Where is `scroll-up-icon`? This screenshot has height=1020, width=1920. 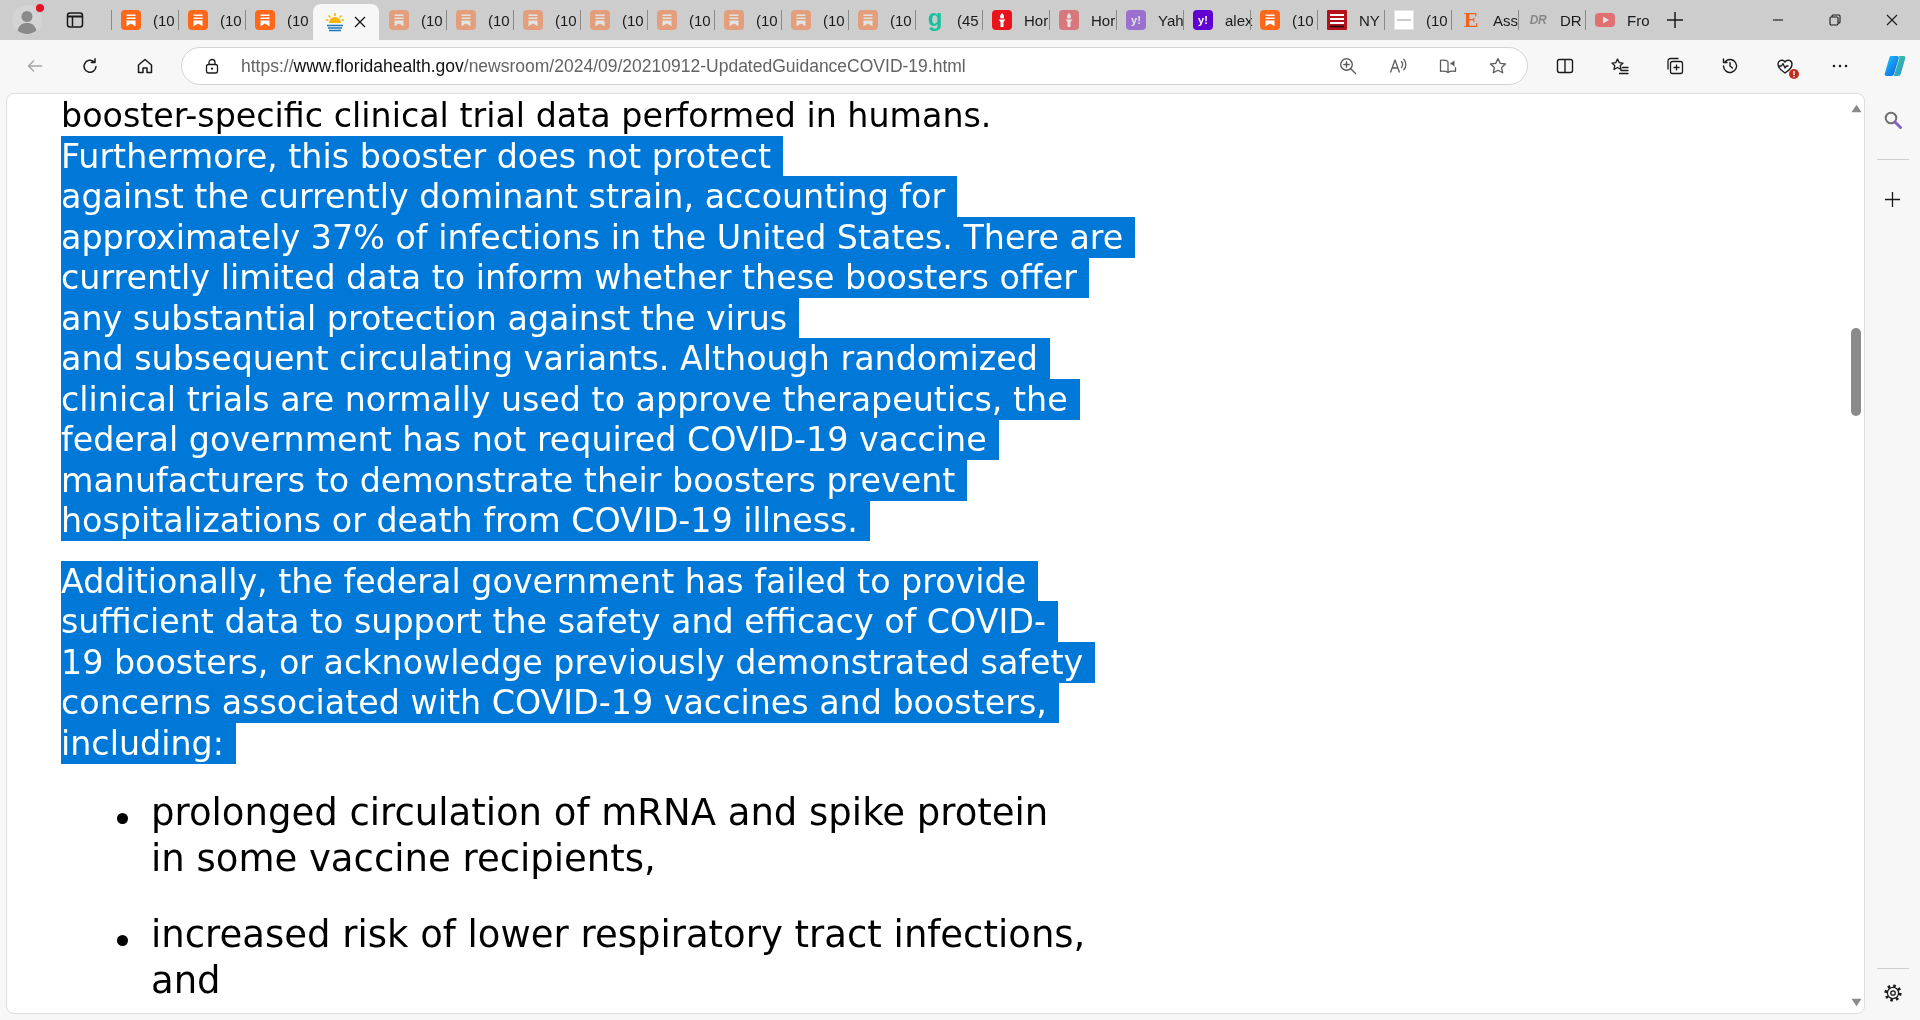 scroll-up-icon is located at coordinates (1856, 108).